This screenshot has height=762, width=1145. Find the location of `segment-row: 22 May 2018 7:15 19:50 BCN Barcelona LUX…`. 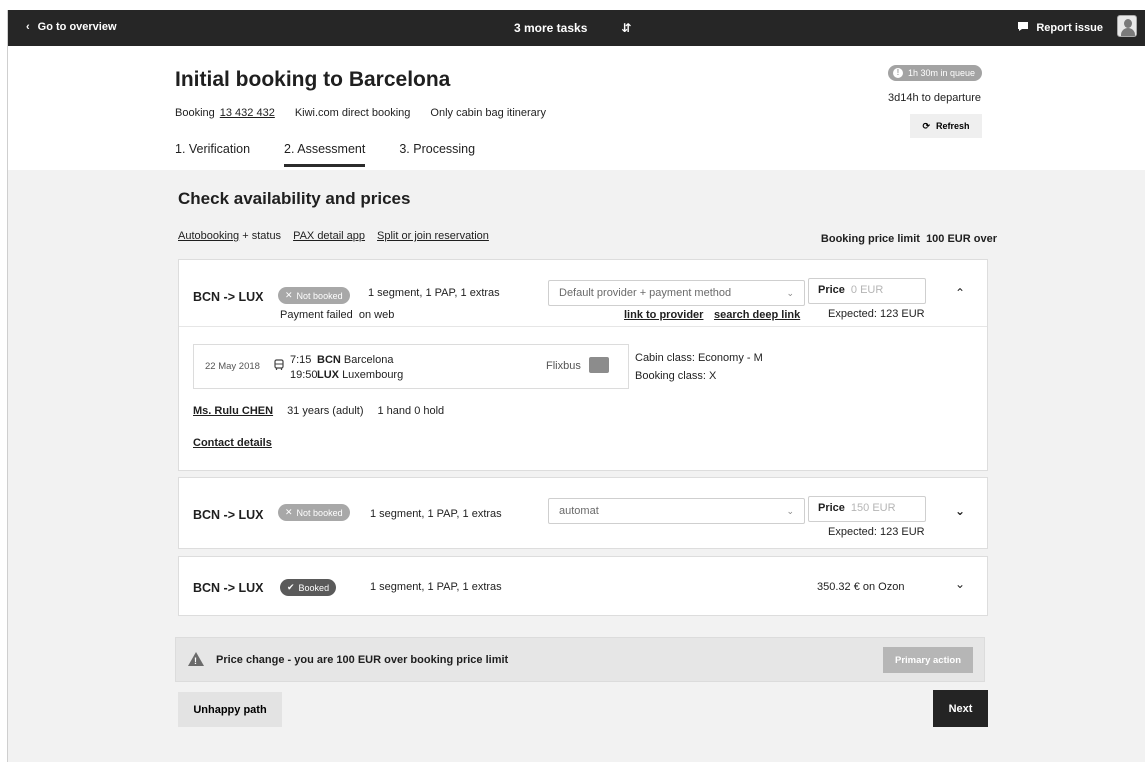

segment-row: 22 May 2018 7:15 19:50 BCN Barcelona LUX… is located at coordinates (411, 366).